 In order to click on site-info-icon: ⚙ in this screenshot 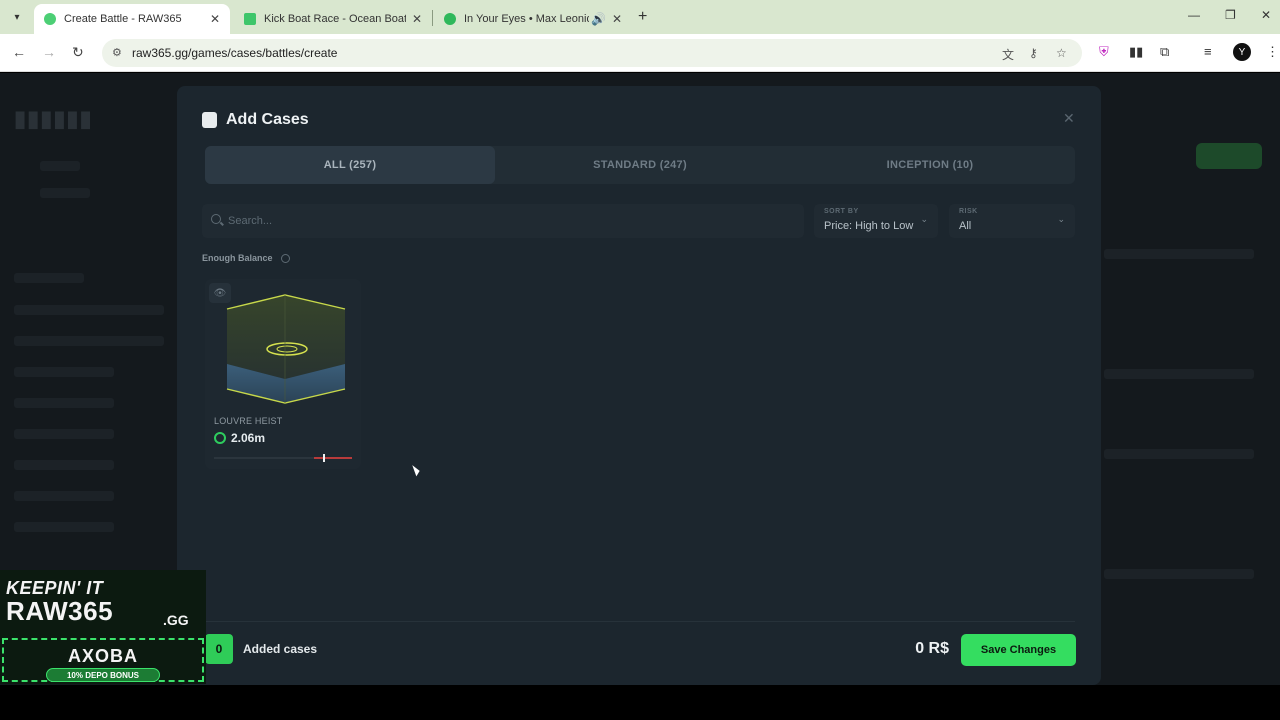, I will do `click(117, 52)`.